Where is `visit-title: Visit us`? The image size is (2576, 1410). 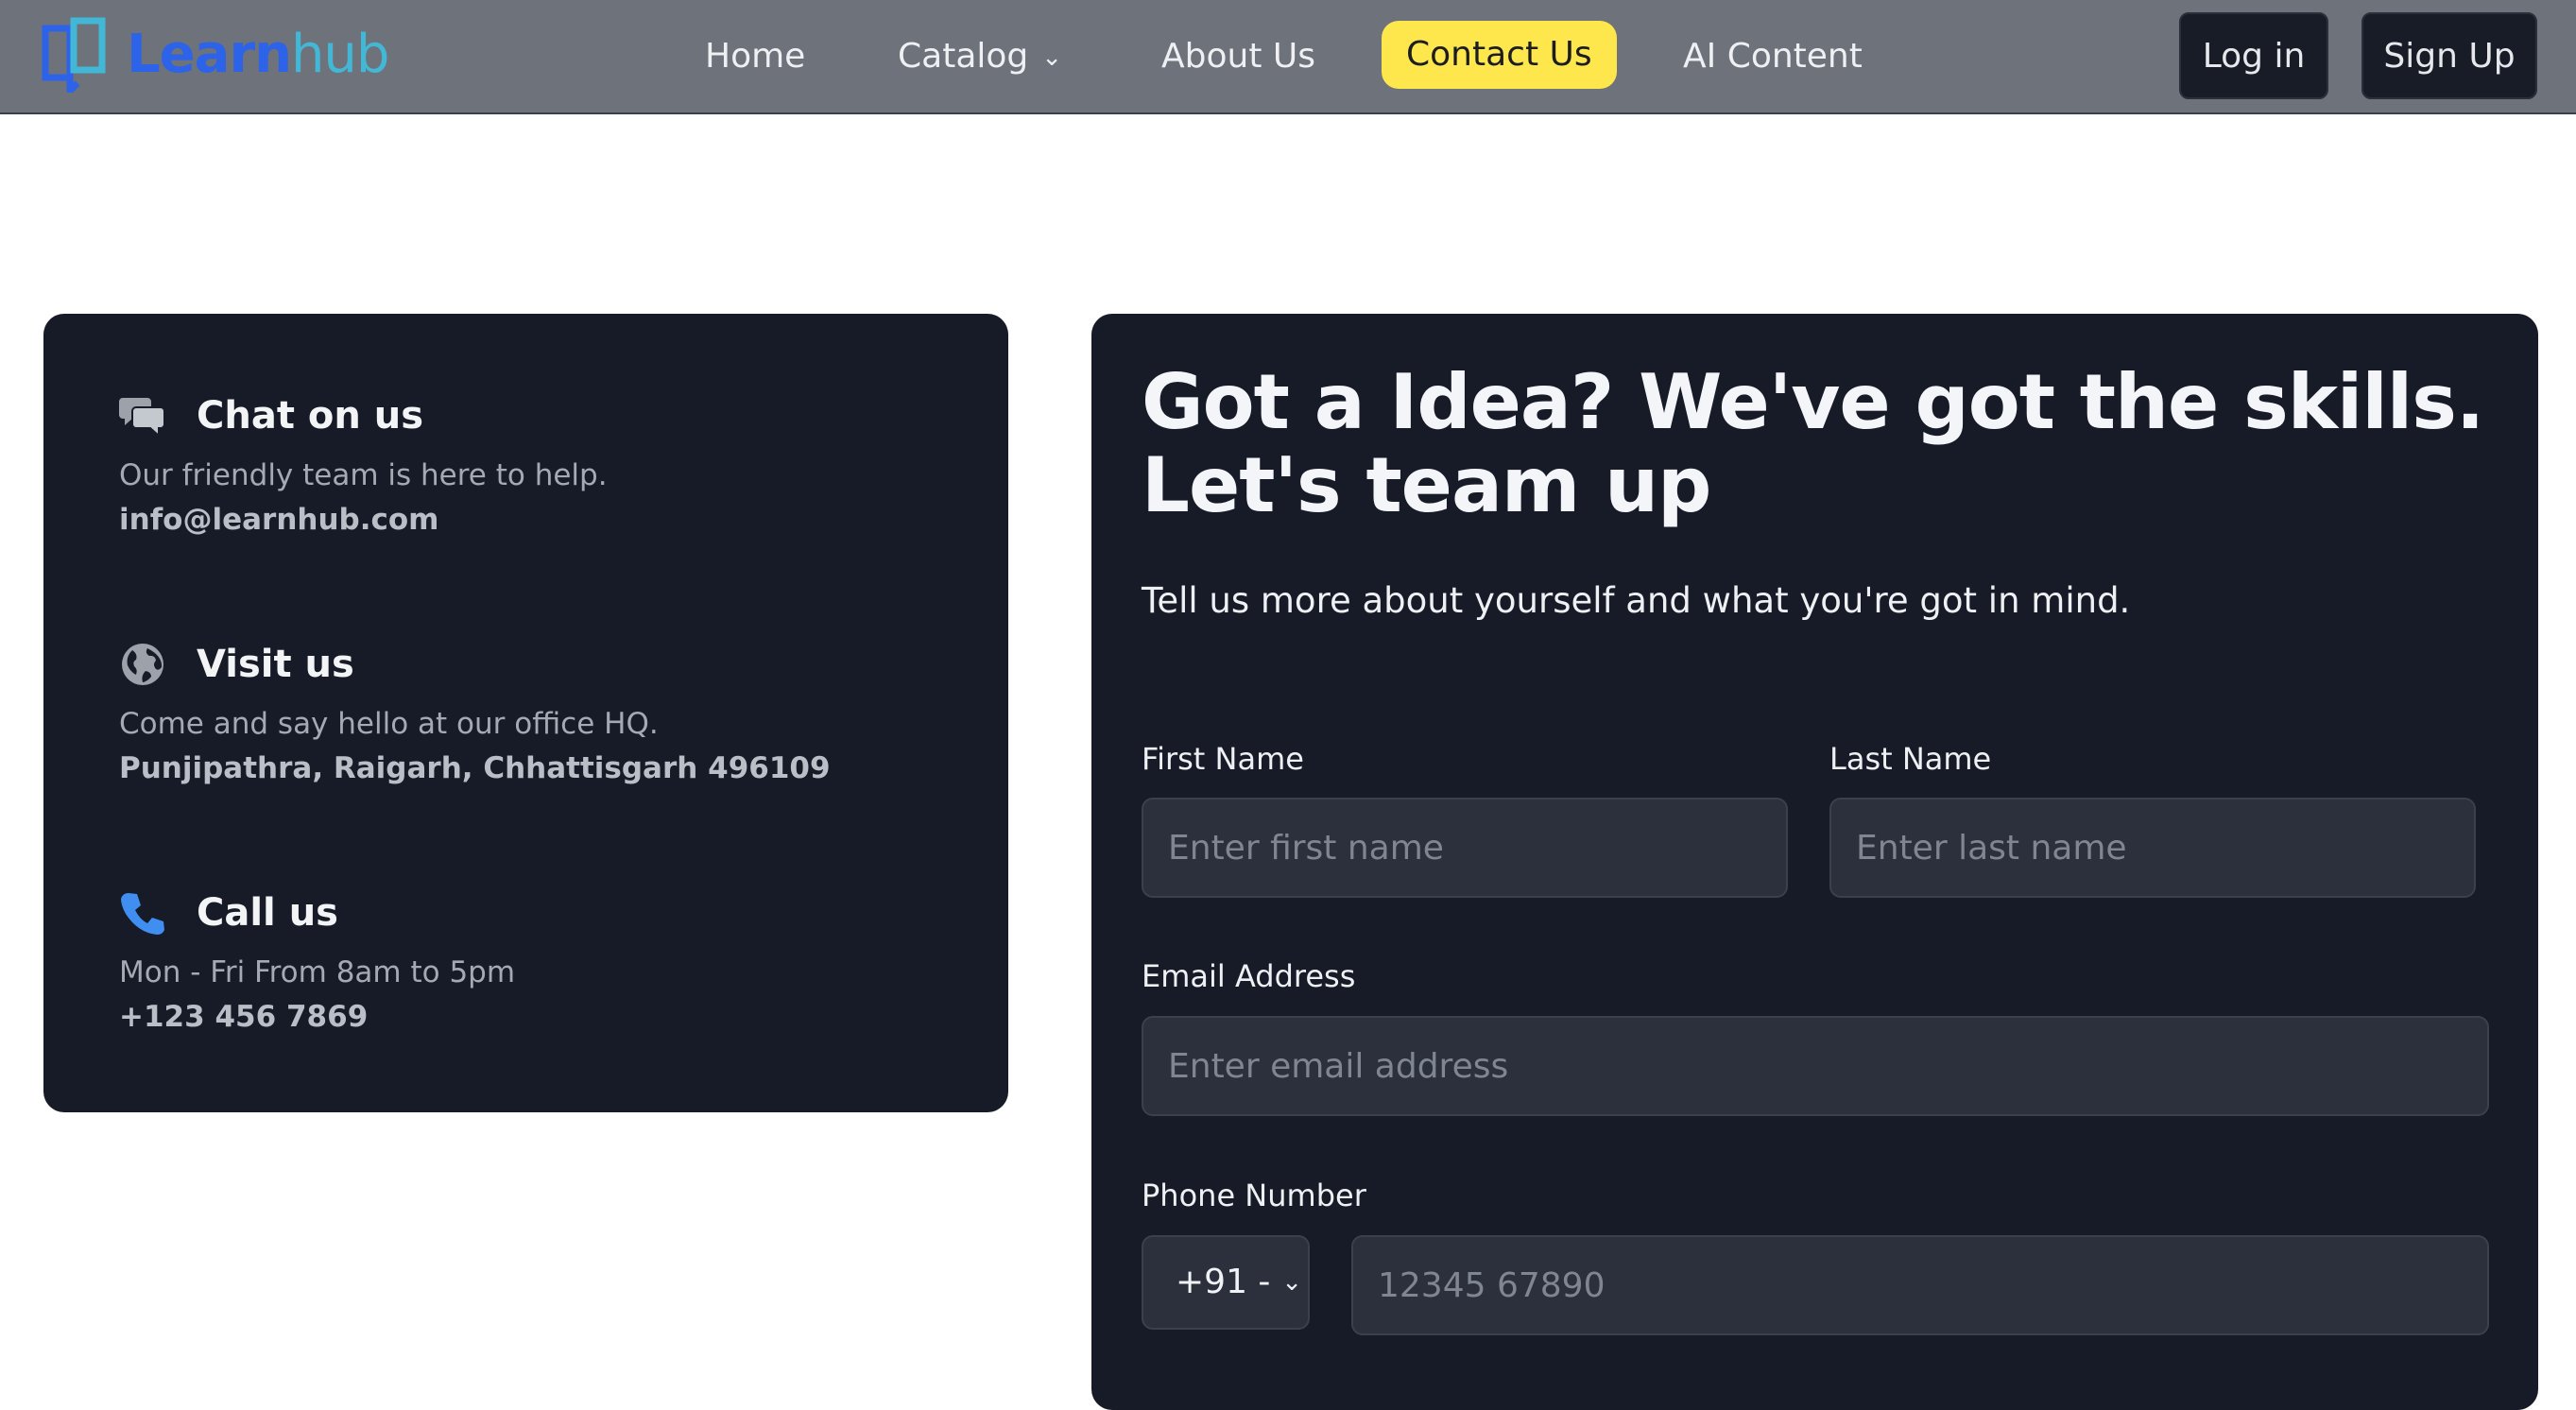 visit-title: Visit us is located at coordinates (275, 664).